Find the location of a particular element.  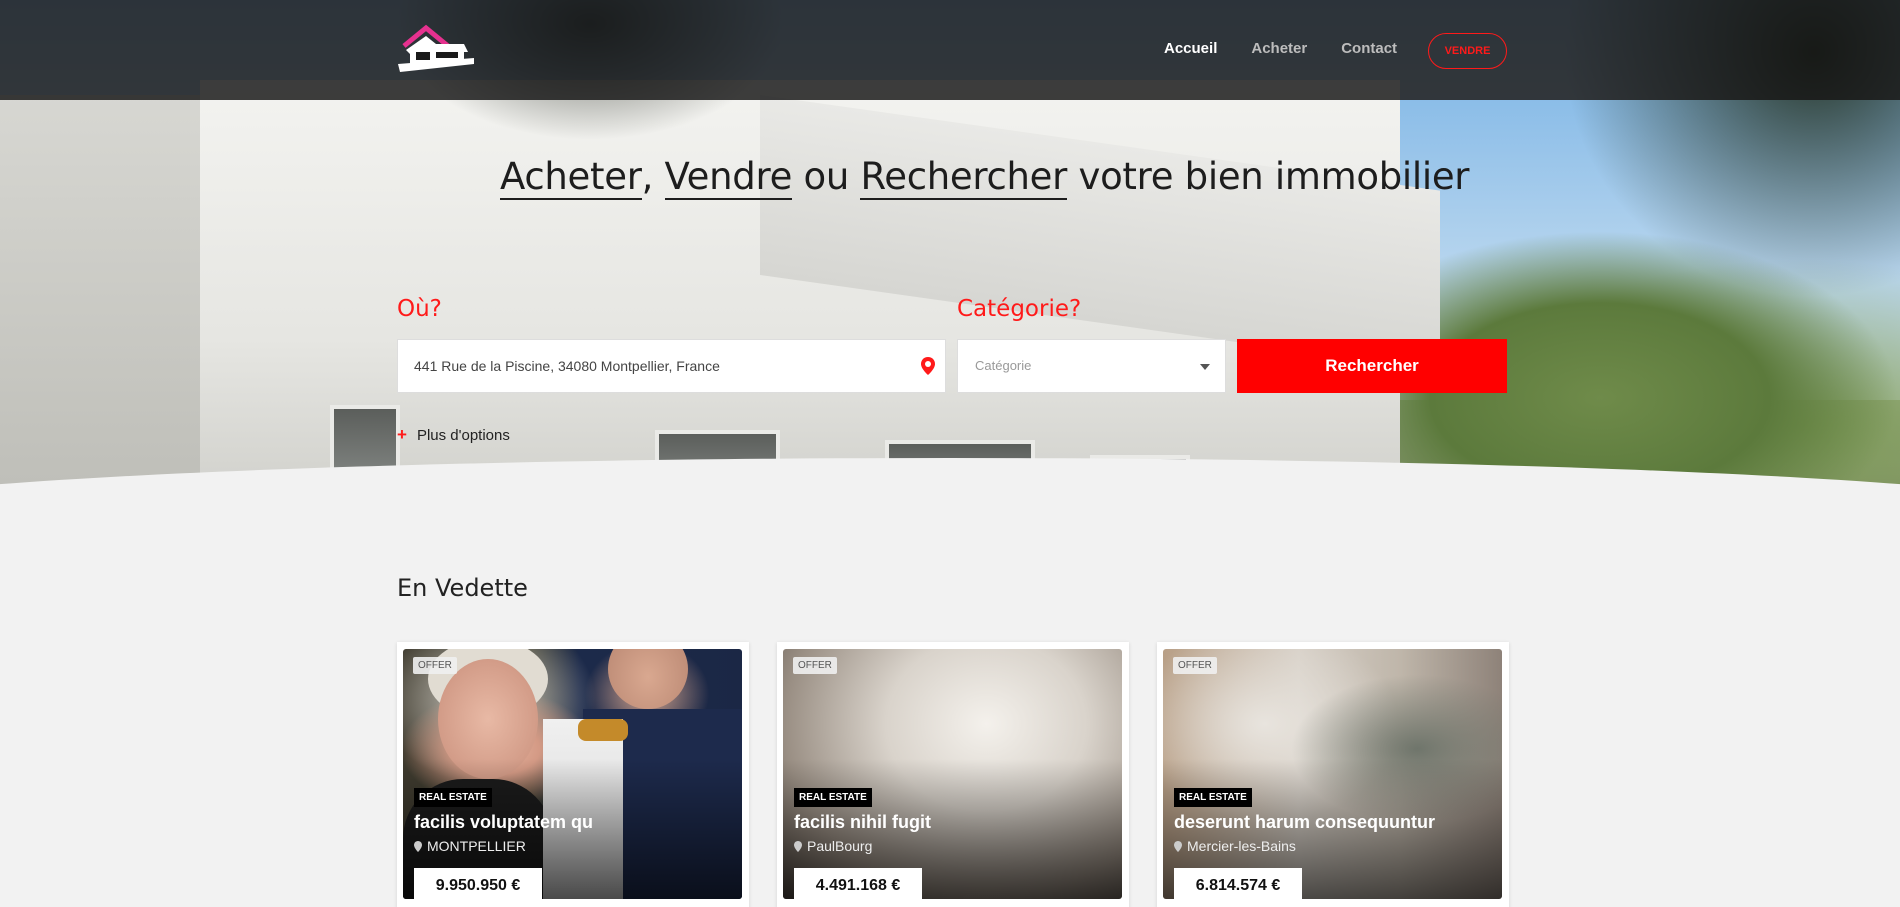

location-label: MONTPELLIER is located at coordinates (476, 846).